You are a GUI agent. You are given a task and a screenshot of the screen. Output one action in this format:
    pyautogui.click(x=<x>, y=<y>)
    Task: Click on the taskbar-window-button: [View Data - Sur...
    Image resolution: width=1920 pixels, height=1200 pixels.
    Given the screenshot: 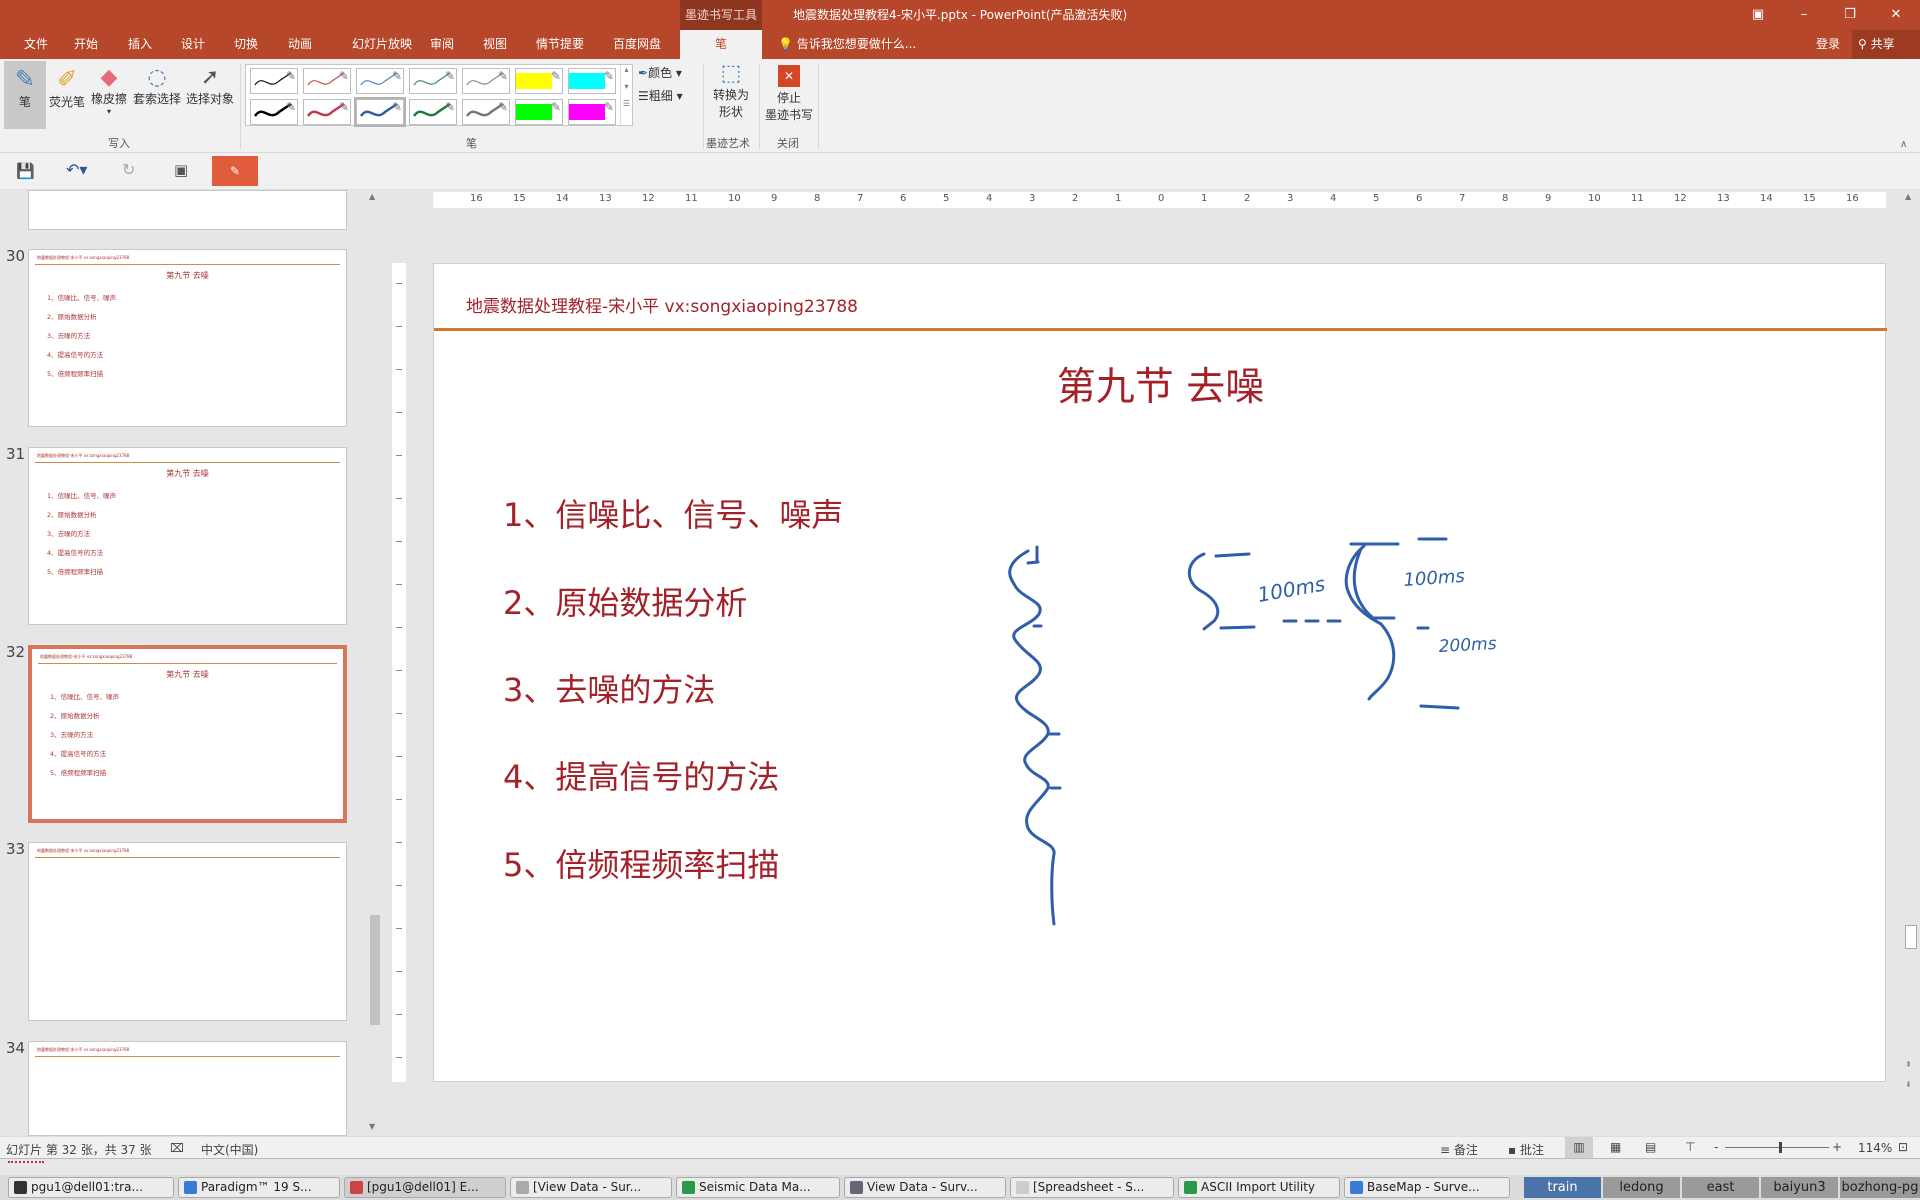 What is the action you would take?
    pyautogui.click(x=591, y=1187)
    